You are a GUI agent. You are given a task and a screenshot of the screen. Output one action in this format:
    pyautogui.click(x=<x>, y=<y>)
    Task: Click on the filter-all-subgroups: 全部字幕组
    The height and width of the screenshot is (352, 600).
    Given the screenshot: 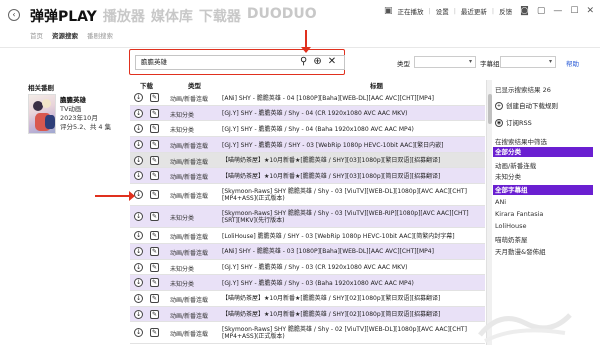 What is the action you would take?
    pyautogui.click(x=543, y=190)
    